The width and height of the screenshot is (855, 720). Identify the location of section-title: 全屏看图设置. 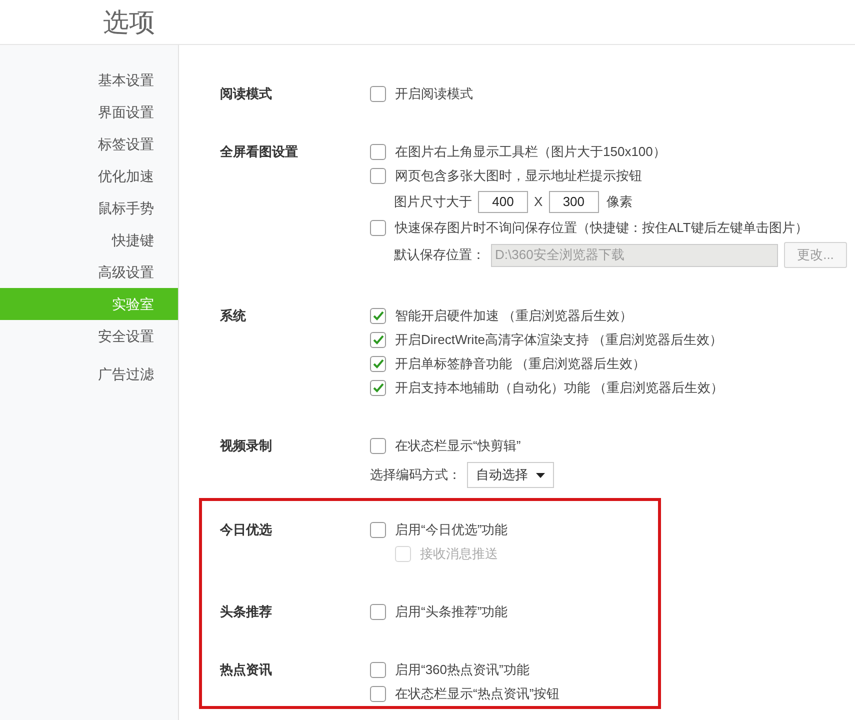
(259, 152).